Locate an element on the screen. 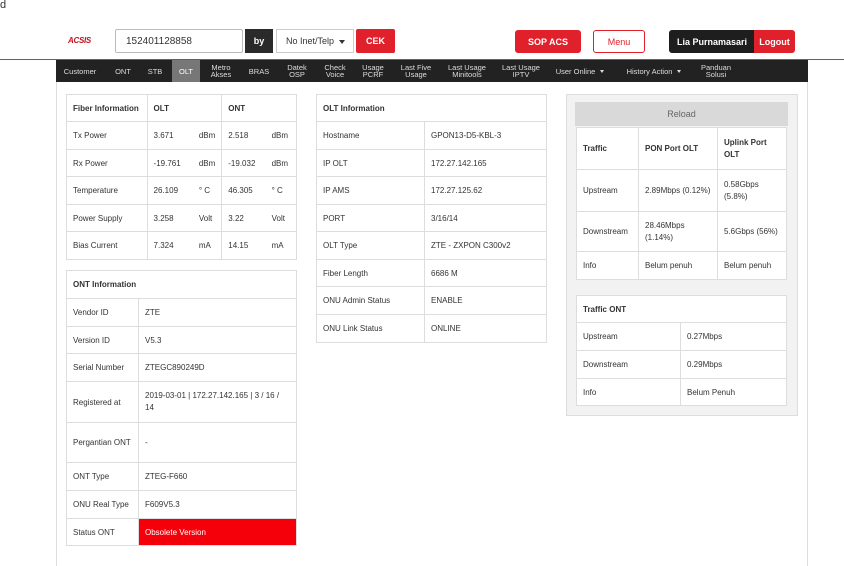 The height and width of the screenshot is (566, 844). ont-row-label: Status ONT is located at coordinates (102, 532).